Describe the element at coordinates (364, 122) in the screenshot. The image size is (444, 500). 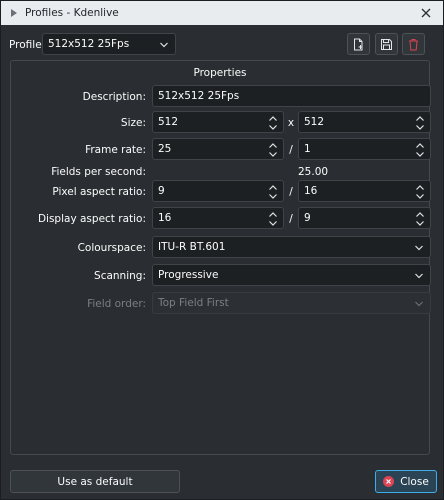
I see `height-spinbox: 512` at that location.